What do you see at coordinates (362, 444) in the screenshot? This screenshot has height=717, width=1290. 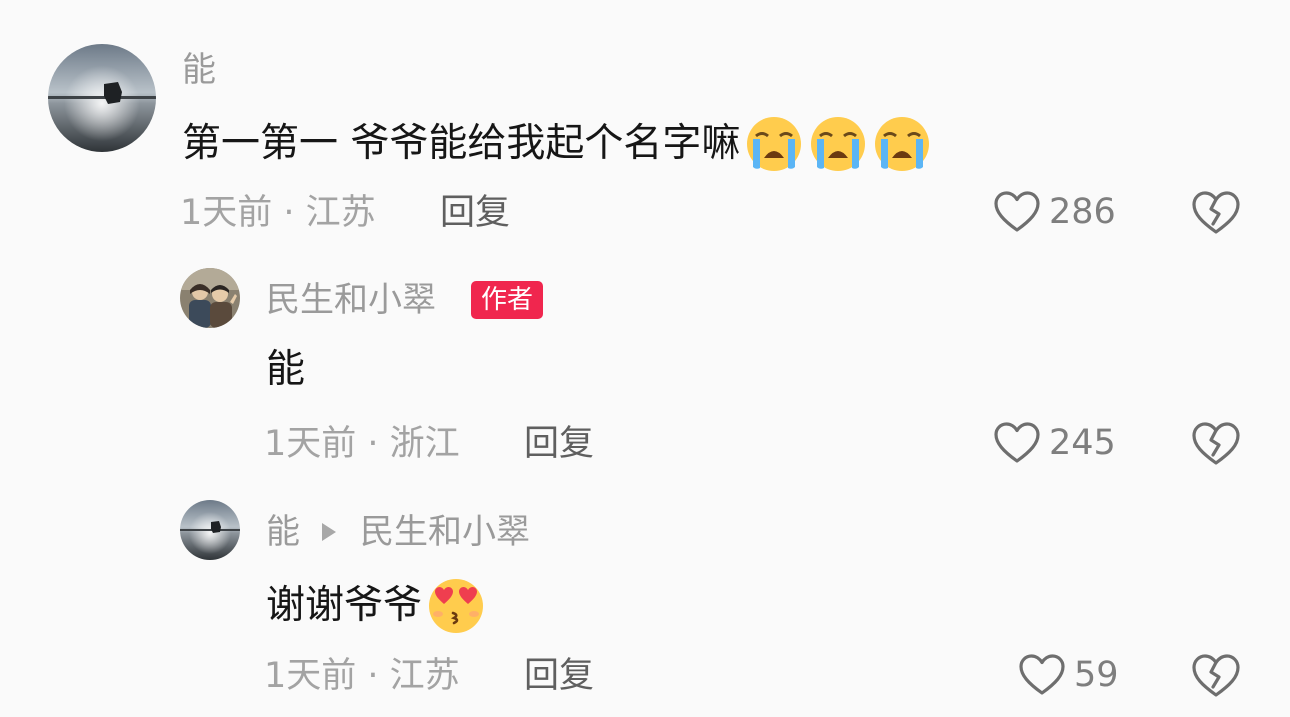 I see `comment-meta: 1天前 · 浙江` at bounding box center [362, 444].